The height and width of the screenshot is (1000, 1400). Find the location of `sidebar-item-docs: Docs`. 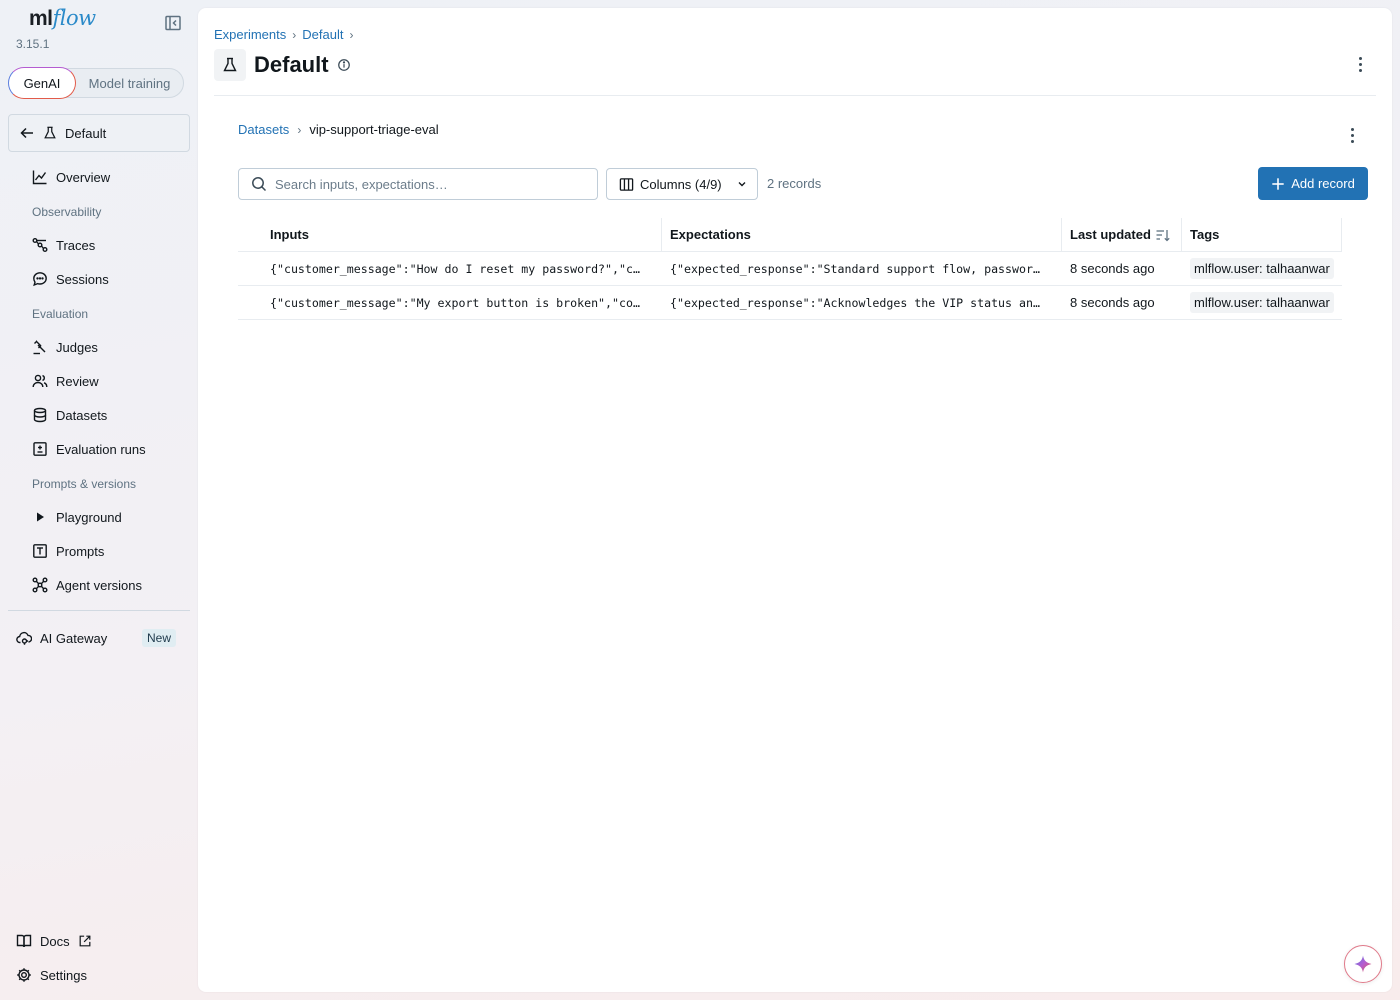

sidebar-item-docs: Docs is located at coordinates (54, 941).